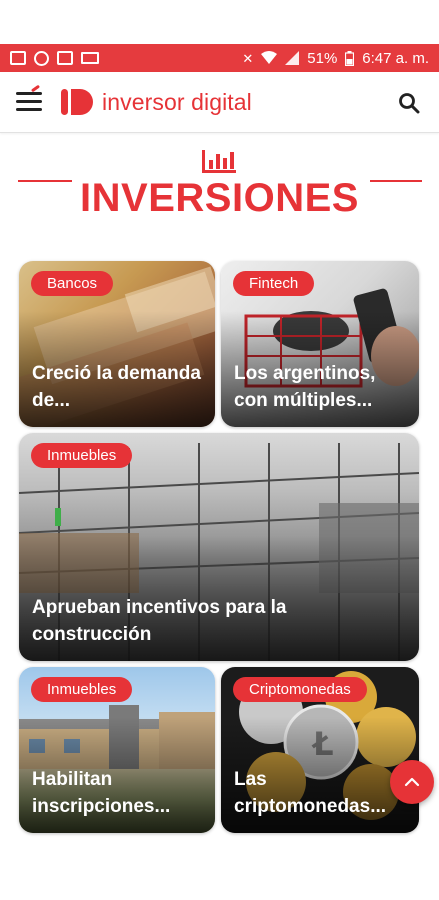 Image resolution: width=439 pixels, height=900 pixels. Describe the element at coordinates (65, 58) in the screenshot. I see `activity-icon` at that location.